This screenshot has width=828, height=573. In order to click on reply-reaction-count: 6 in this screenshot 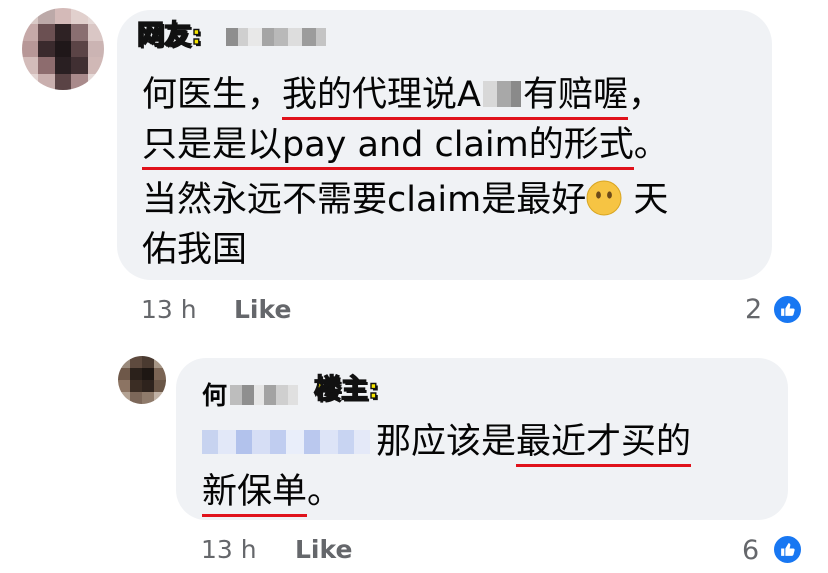, I will do `click(750, 551)`.